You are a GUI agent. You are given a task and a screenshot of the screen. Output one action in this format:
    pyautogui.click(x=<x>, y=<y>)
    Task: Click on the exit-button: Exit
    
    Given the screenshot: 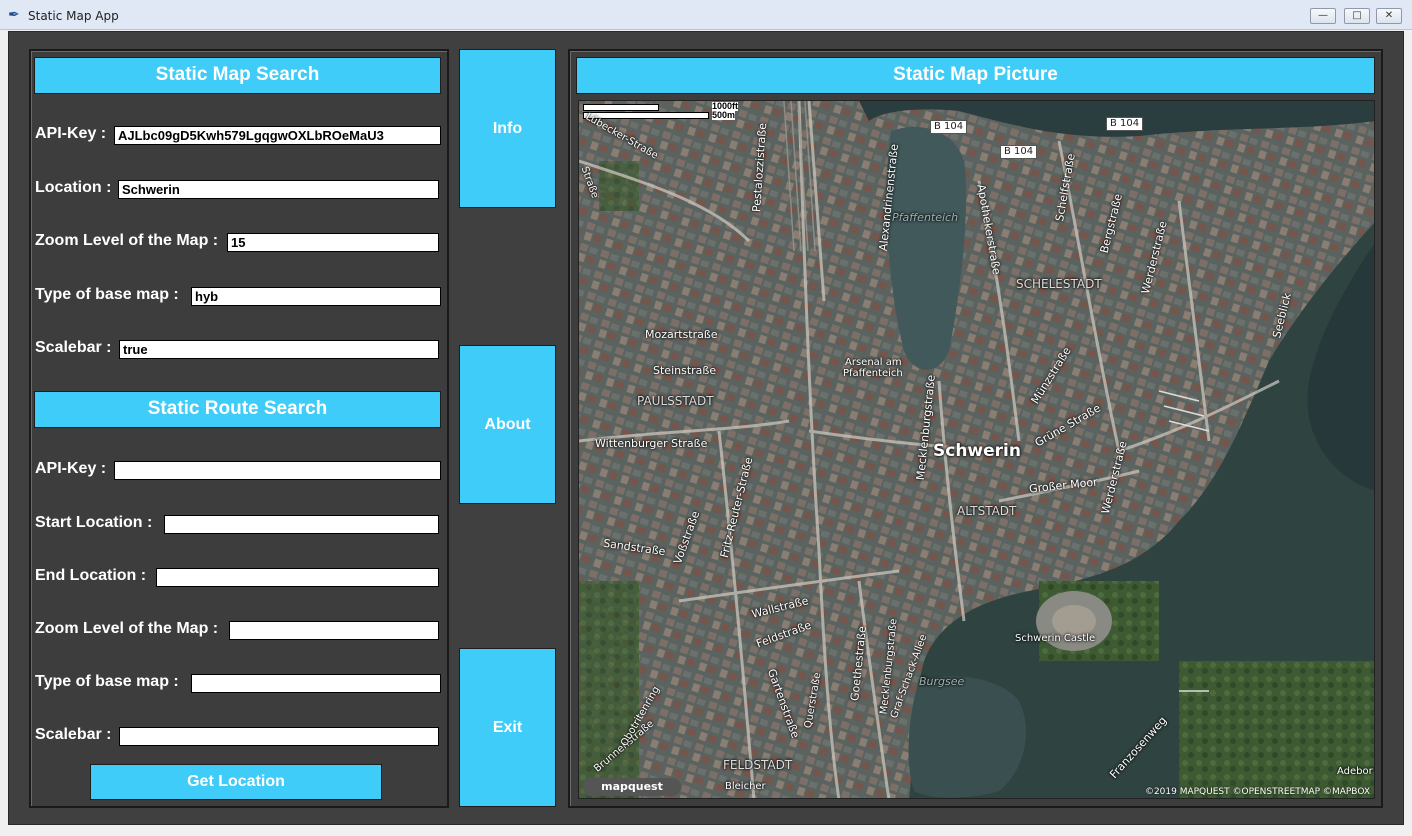 What is the action you would take?
    pyautogui.click(x=507, y=727)
    